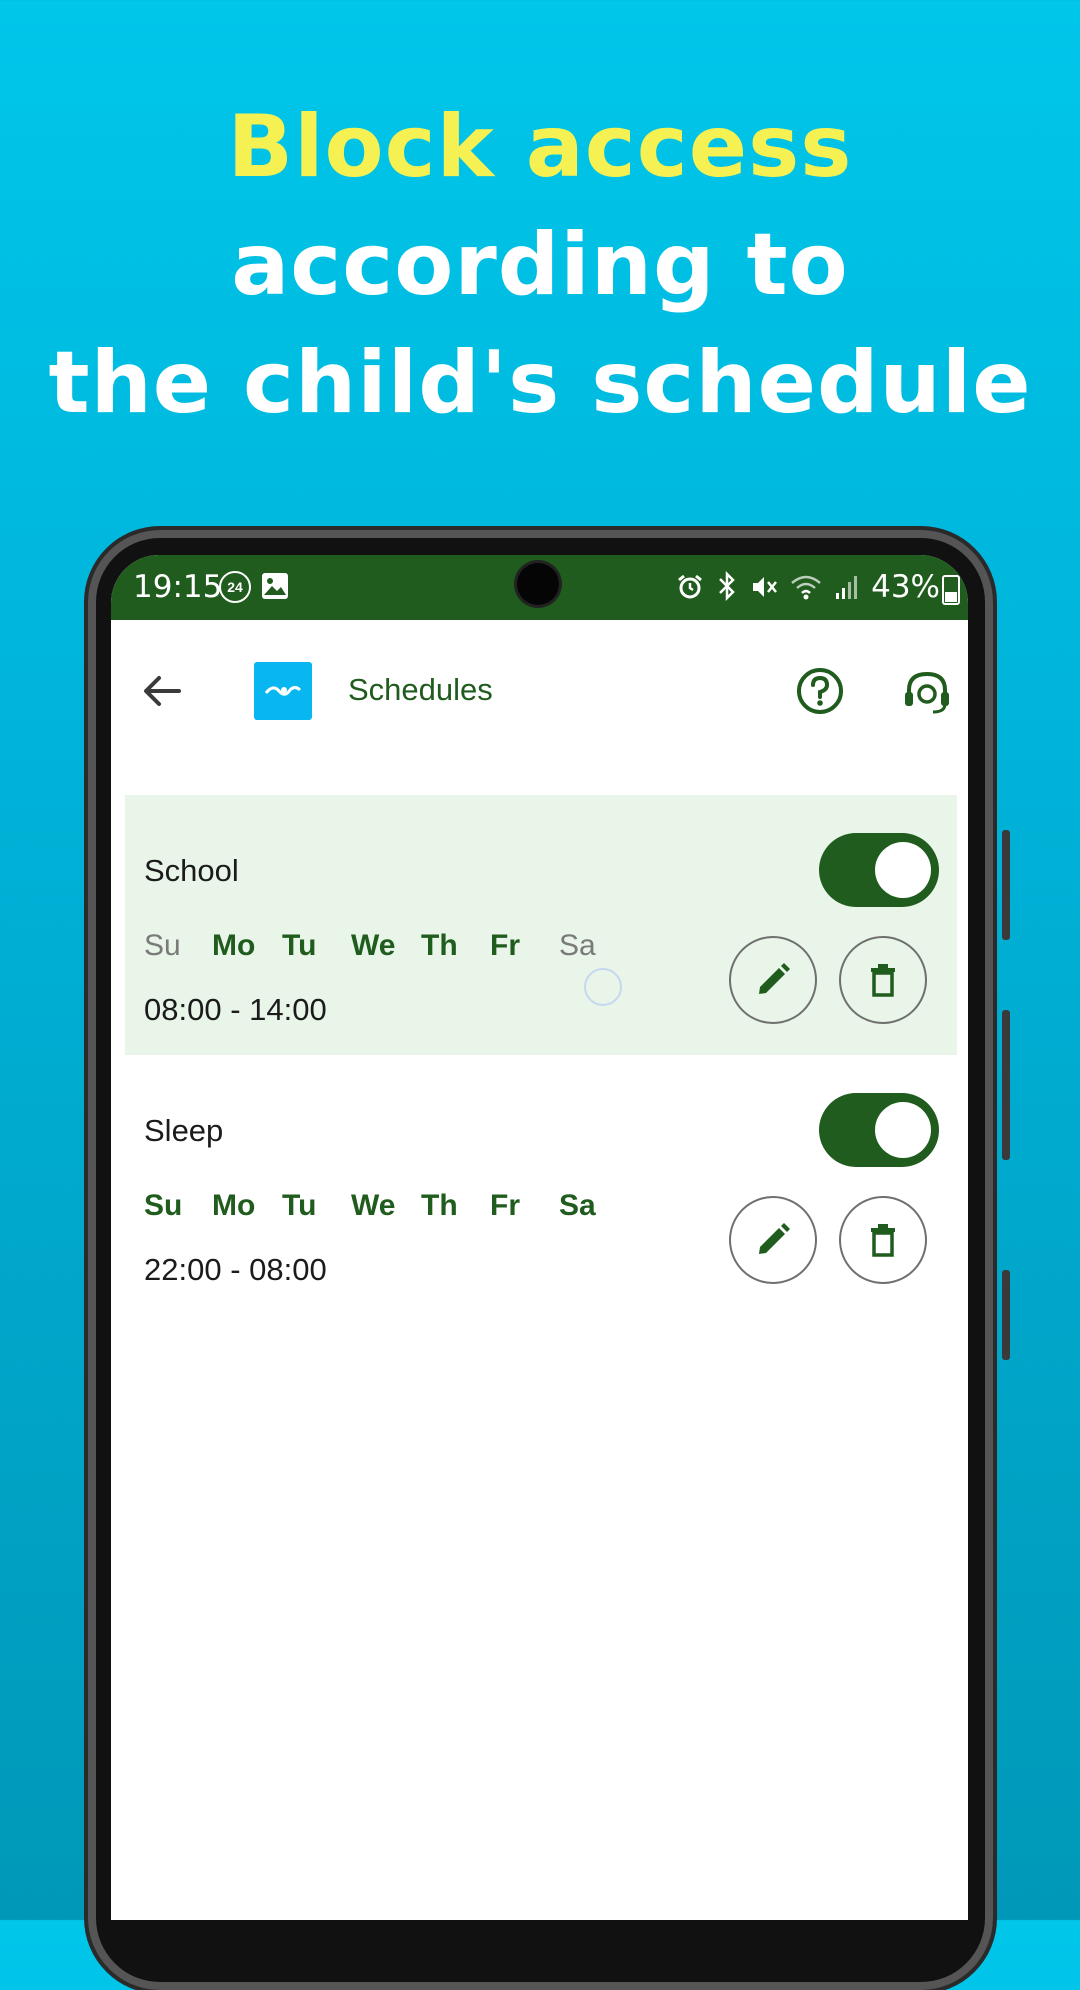 The width and height of the screenshot is (1080, 1990). Describe the element at coordinates (541, 1185) in the screenshot. I see `schedule-card-sleep: Sleep Su Mo Tu We Th Fr Sa 22:00 - 08:00` at that location.